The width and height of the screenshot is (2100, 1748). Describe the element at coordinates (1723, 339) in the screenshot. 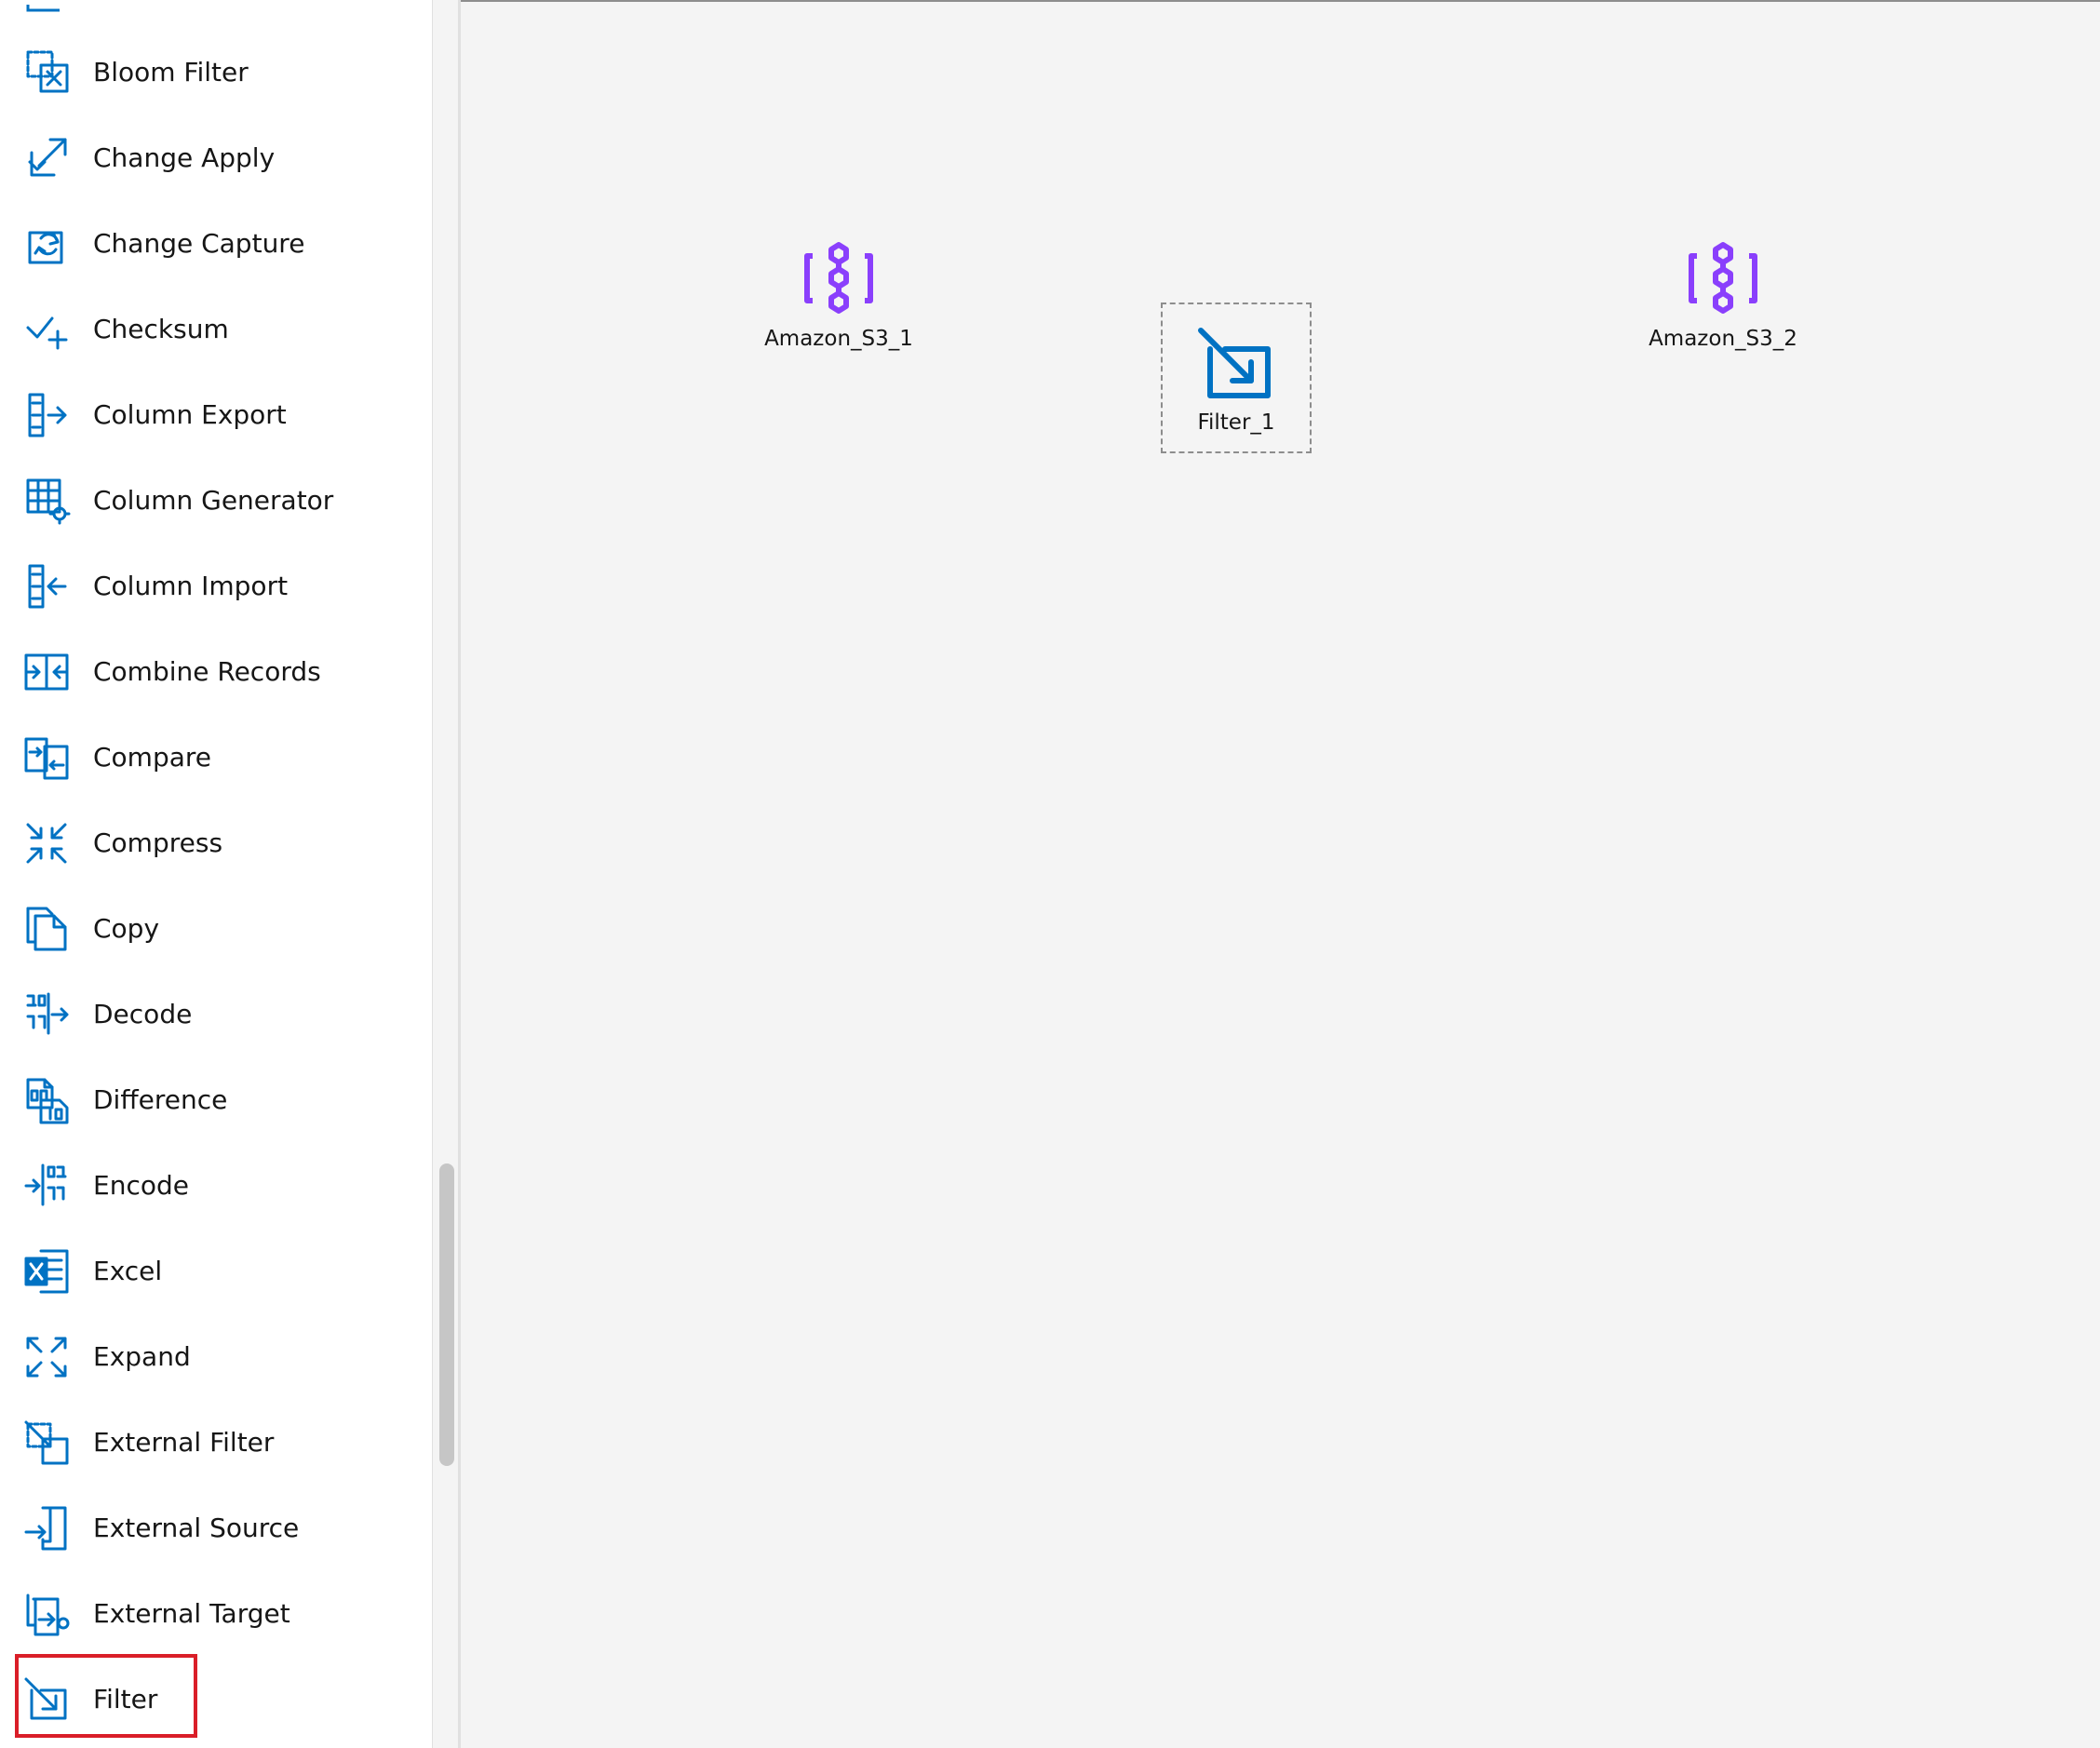

I see `node-label: Amazon_S3_2` at that location.